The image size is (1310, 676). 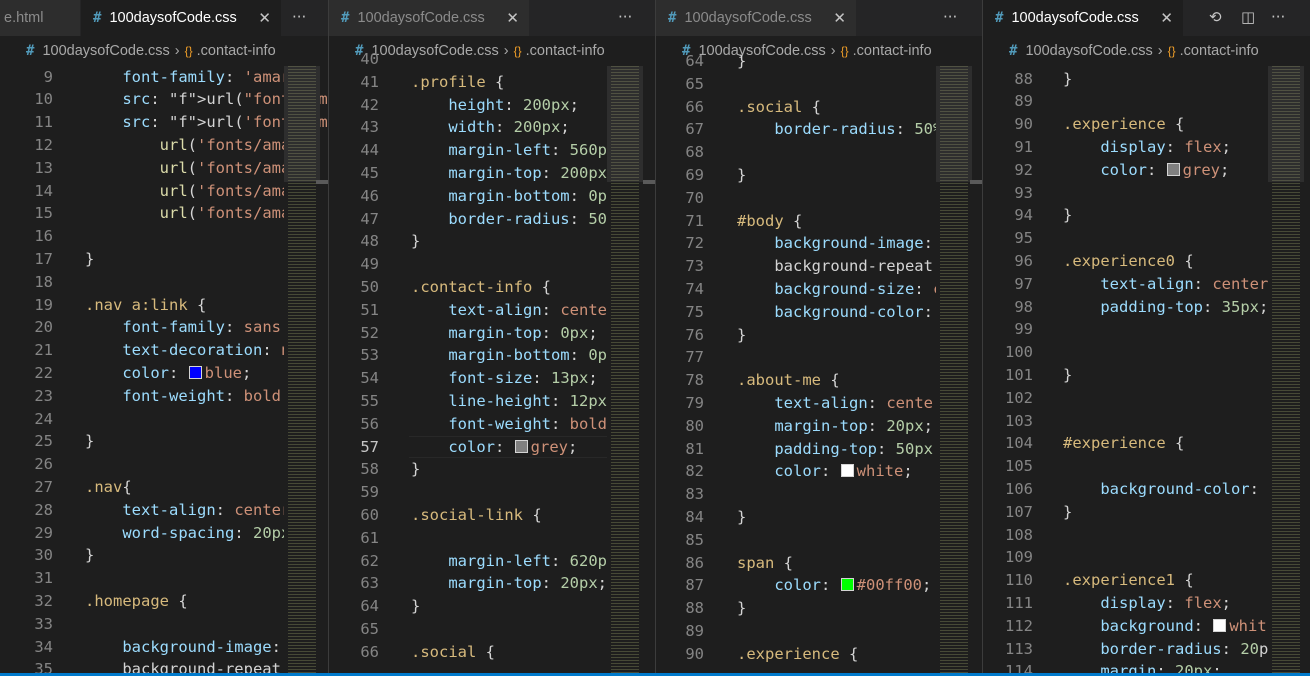 I want to click on code-line: 112 background: whit, so click(x=1125, y=626).